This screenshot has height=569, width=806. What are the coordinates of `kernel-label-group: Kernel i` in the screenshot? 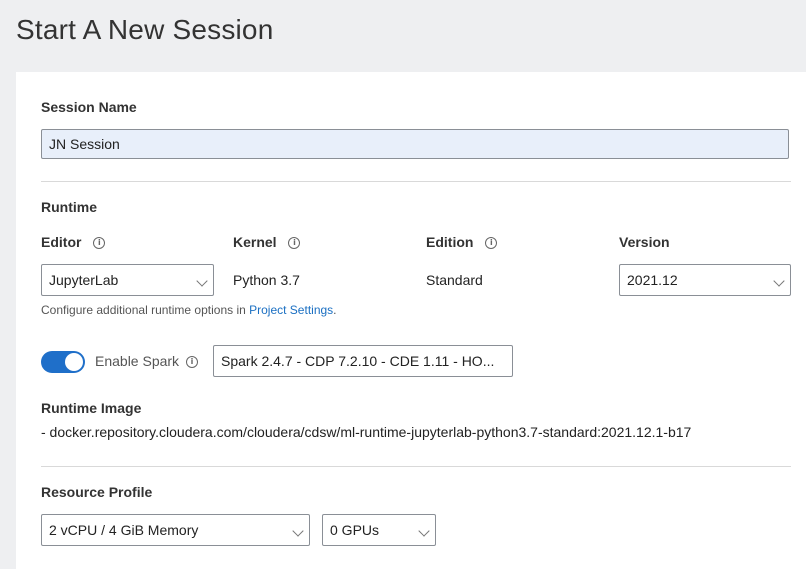 It's located at (267, 242).